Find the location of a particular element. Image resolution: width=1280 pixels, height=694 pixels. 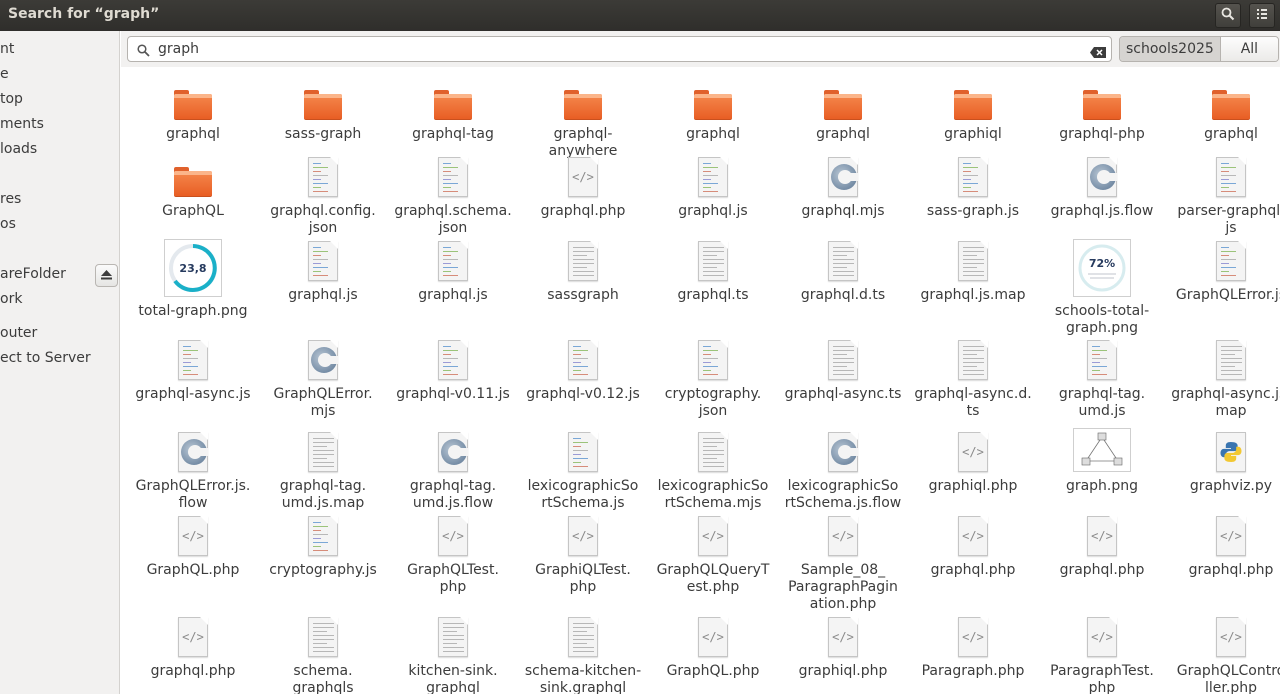

file-item: graphql-php is located at coordinates (1102, 109).